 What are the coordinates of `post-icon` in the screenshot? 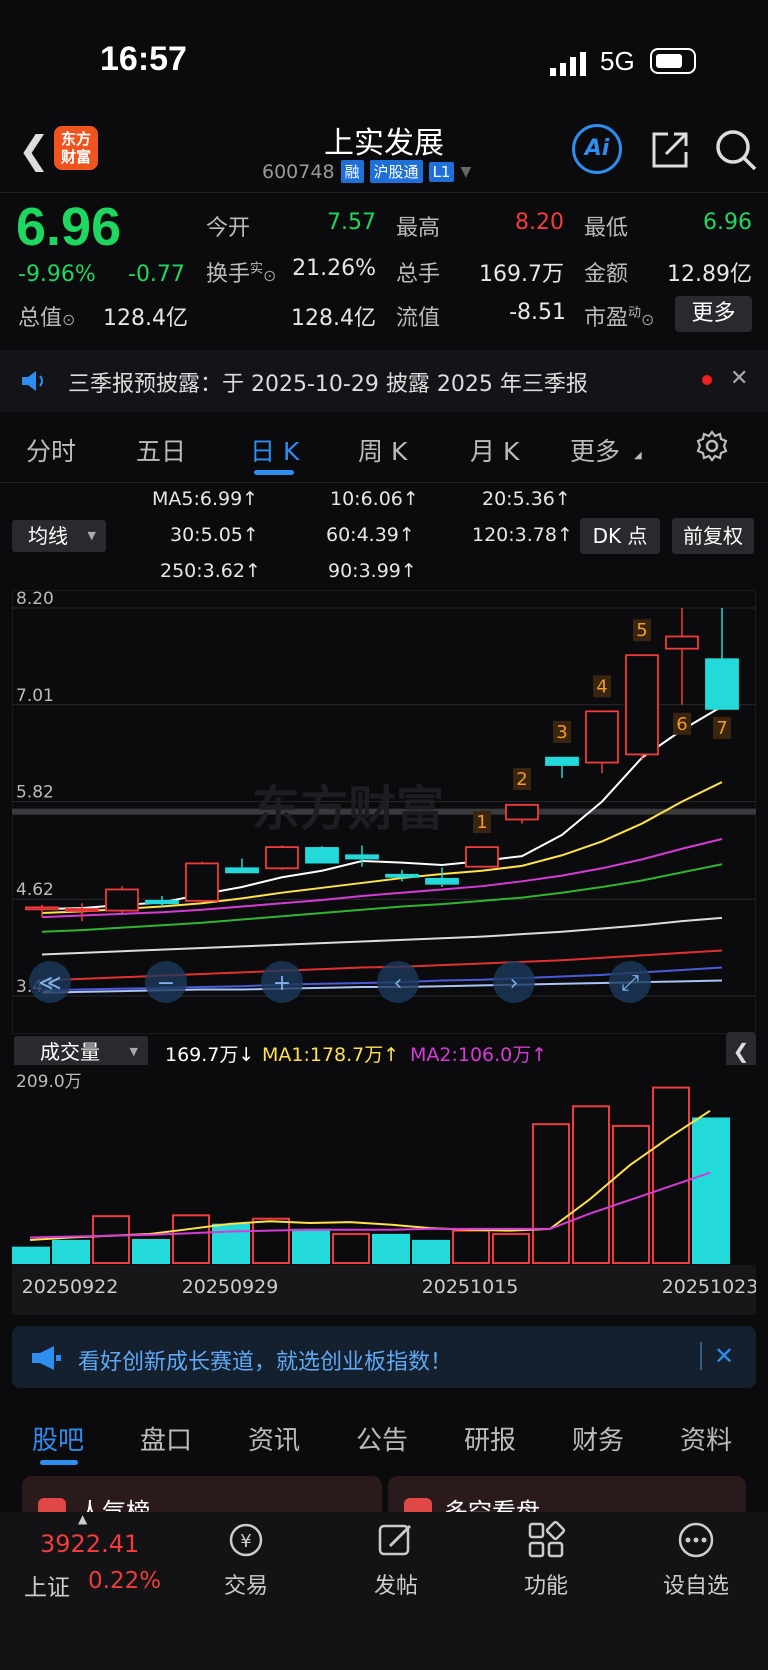 It's located at (396, 1540).